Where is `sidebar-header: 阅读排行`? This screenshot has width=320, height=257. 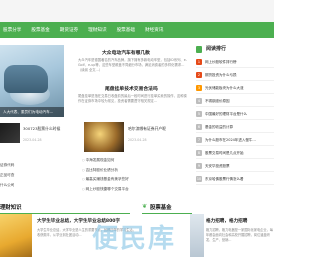
sidebar-header: 阅读排行 is located at coordinates (235, 50).